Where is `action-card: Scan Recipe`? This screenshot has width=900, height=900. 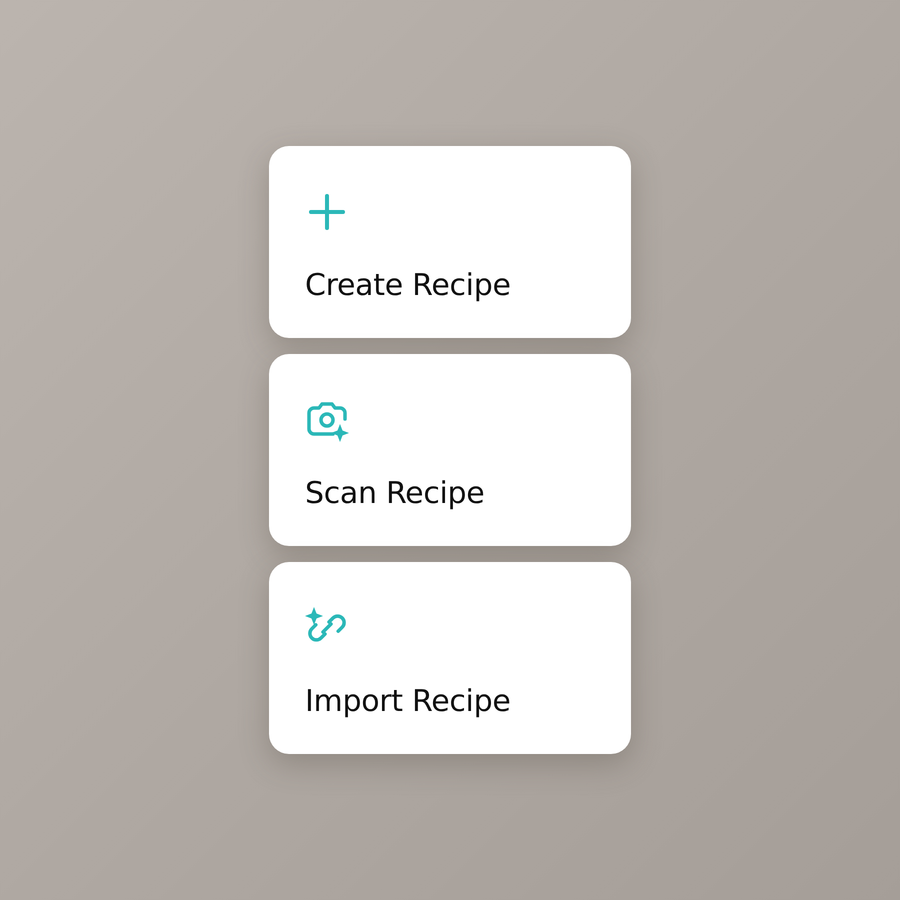 action-card: Scan Recipe is located at coordinates (450, 450).